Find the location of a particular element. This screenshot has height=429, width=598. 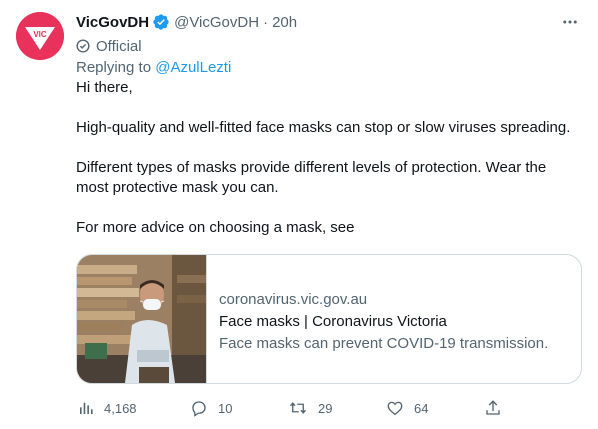

timestamp: 20h is located at coordinates (284, 22).